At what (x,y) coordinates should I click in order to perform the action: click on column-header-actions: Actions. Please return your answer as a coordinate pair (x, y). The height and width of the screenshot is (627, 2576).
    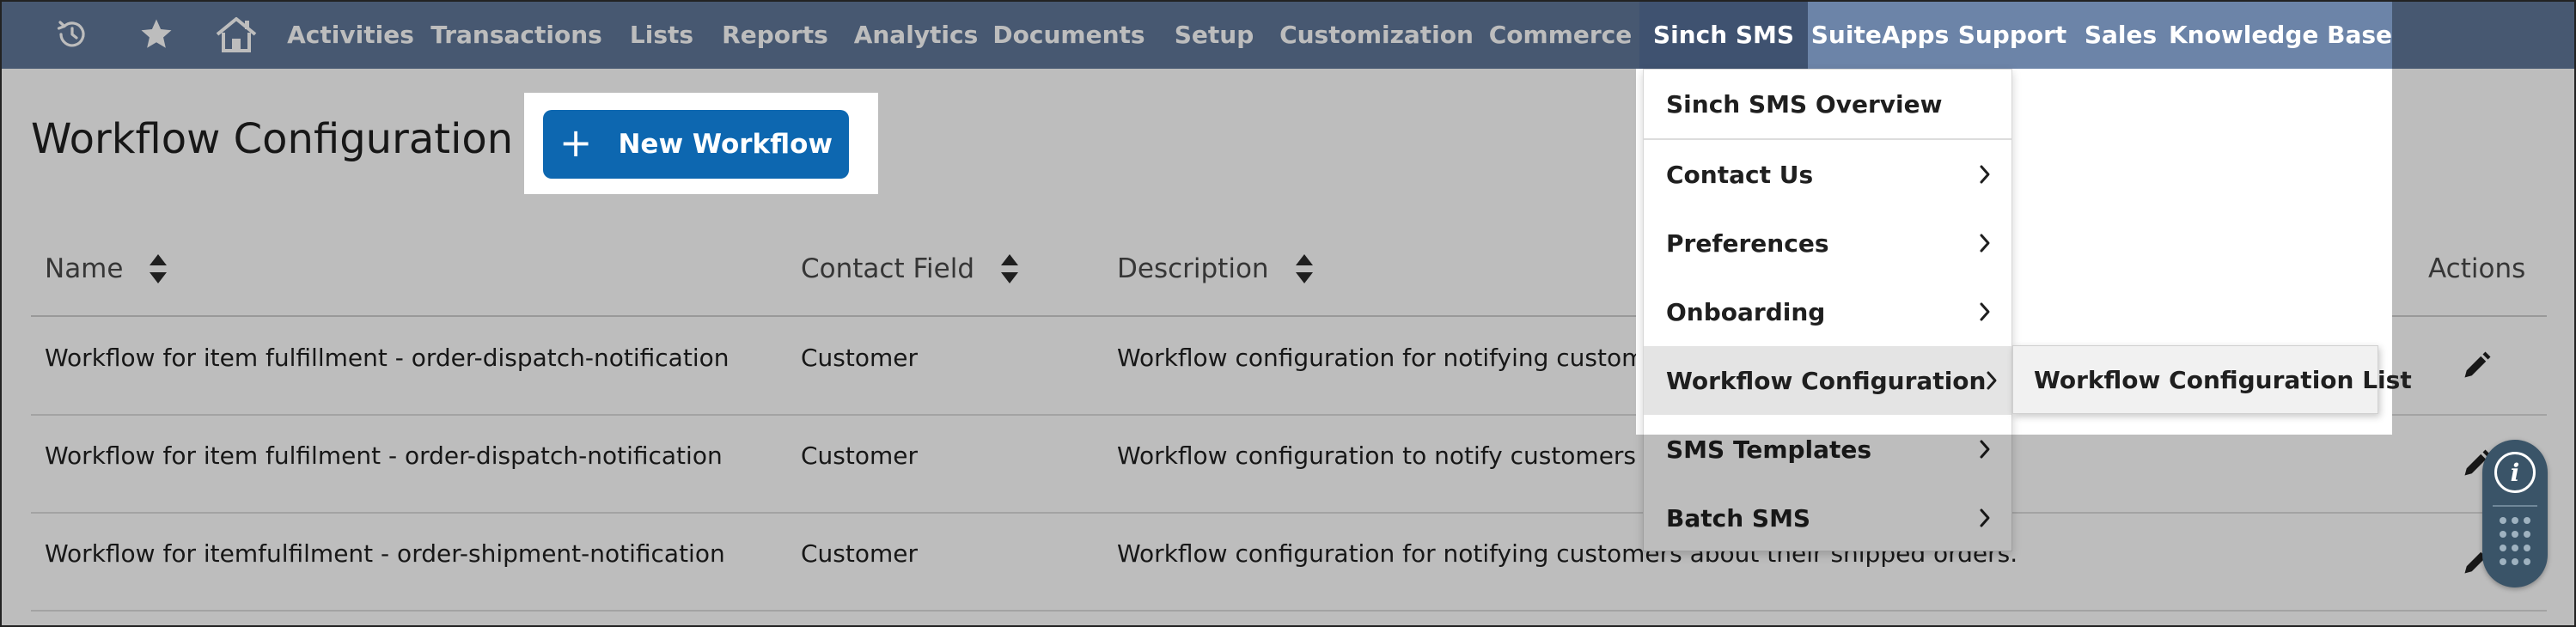
    Looking at the image, I should click on (2476, 269).